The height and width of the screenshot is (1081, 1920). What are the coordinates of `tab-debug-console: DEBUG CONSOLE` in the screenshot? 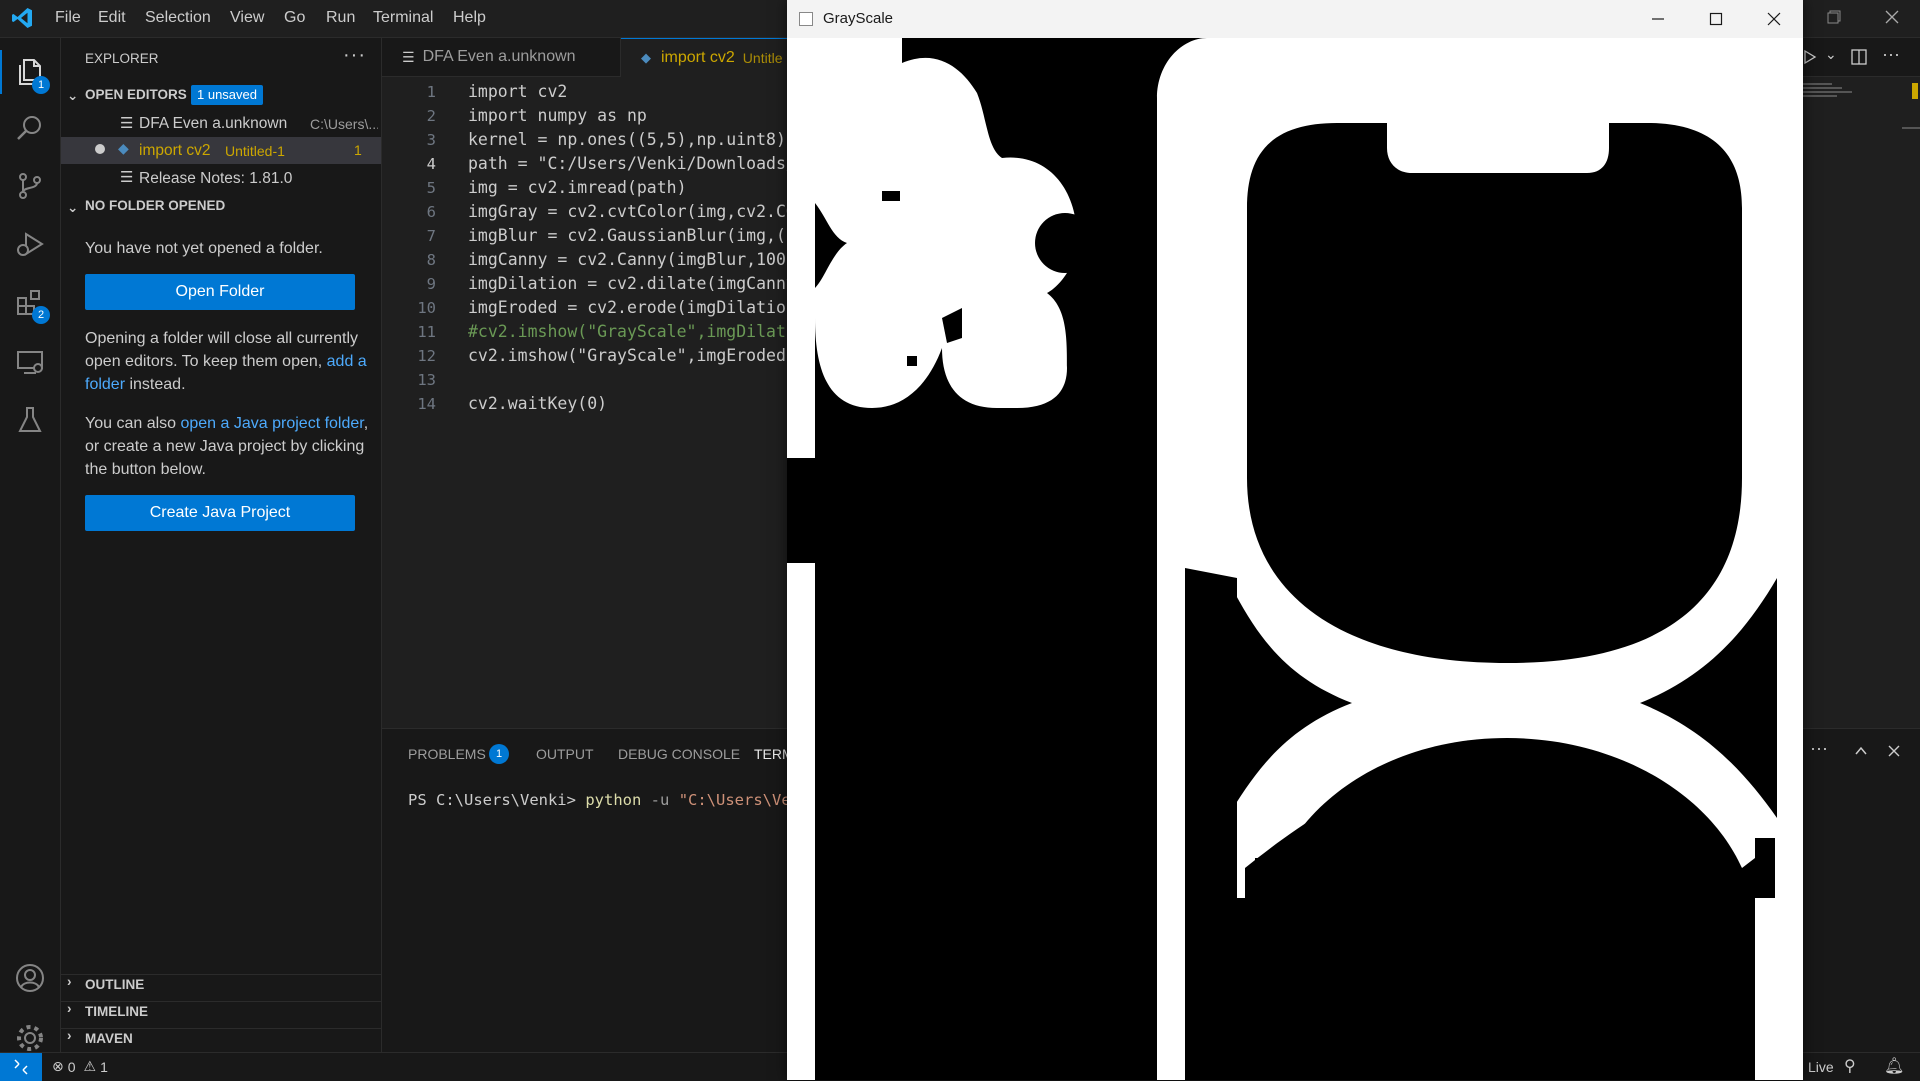 It's located at (679, 754).